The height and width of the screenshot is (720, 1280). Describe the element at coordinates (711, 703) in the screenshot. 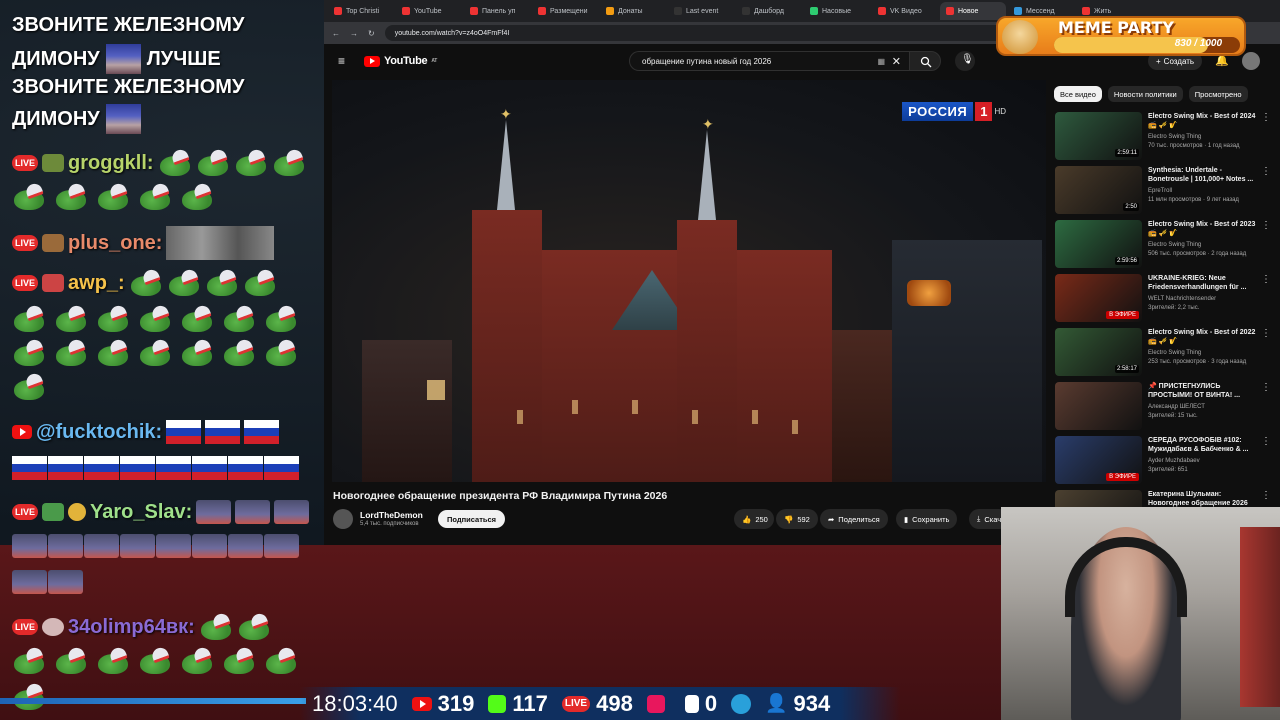

I see `rutube-viewer-count: 0` at that location.